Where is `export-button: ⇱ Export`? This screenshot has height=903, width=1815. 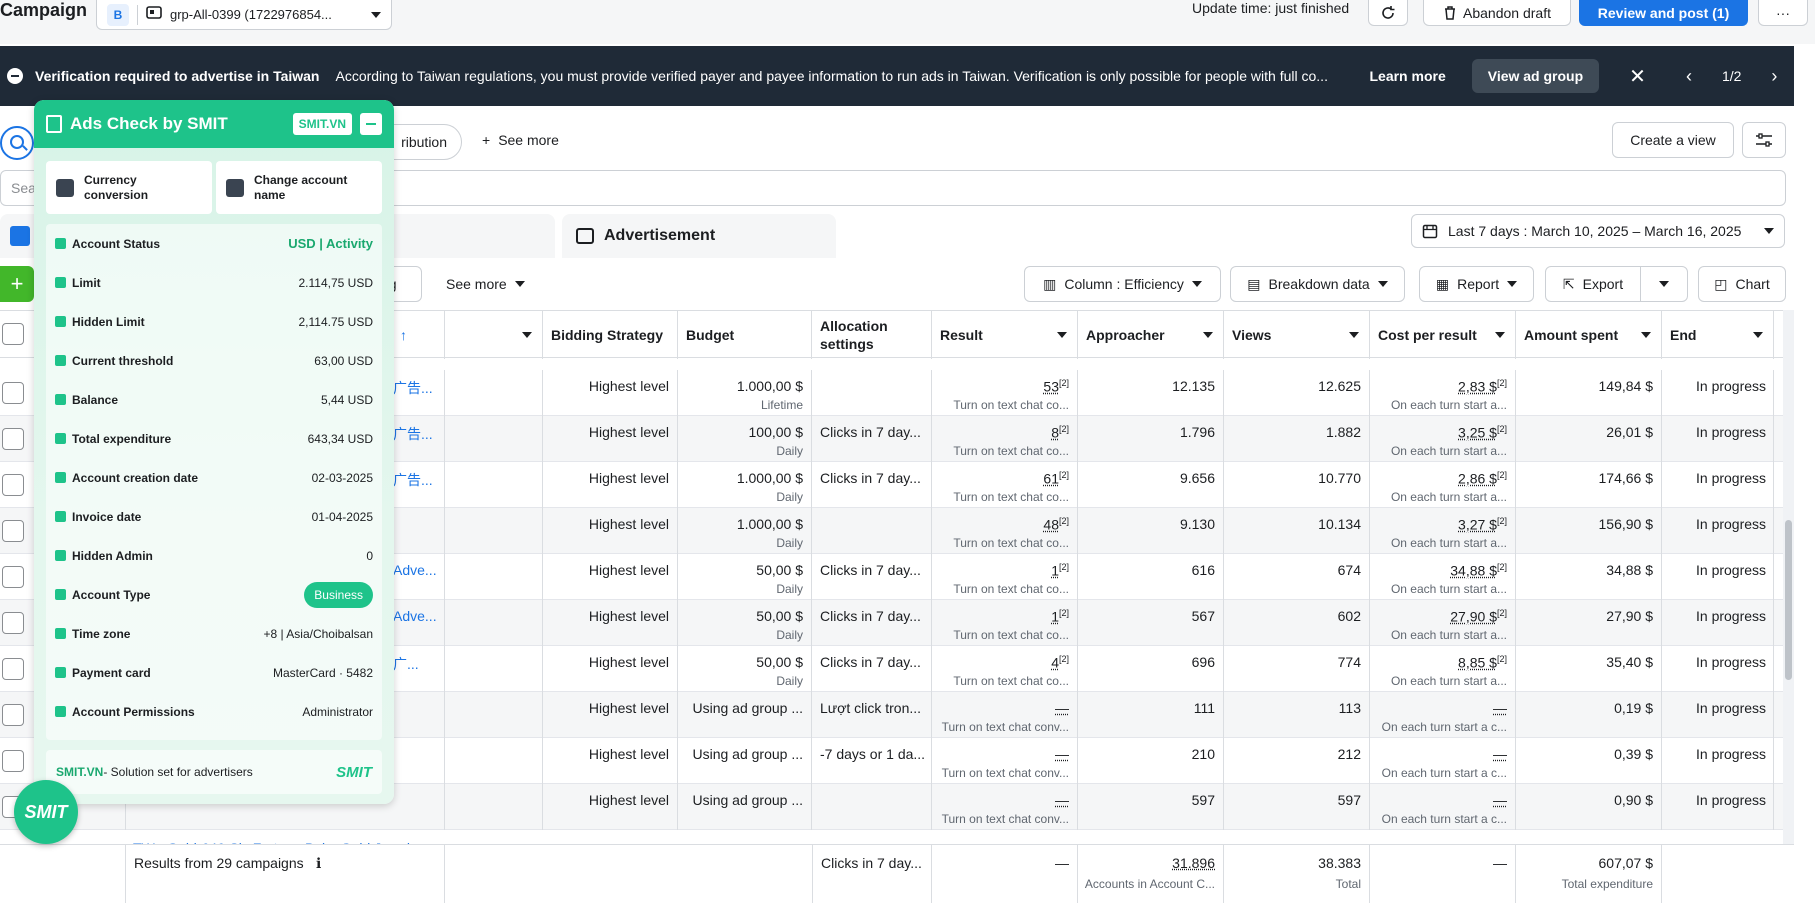
export-button: ⇱ Export is located at coordinates (1593, 284).